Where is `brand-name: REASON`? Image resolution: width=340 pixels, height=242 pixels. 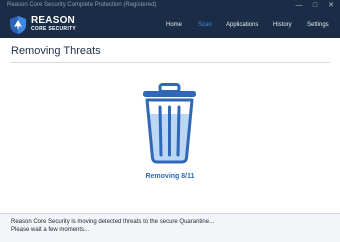
brand-name: REASON is located at coordinates (53, 20).